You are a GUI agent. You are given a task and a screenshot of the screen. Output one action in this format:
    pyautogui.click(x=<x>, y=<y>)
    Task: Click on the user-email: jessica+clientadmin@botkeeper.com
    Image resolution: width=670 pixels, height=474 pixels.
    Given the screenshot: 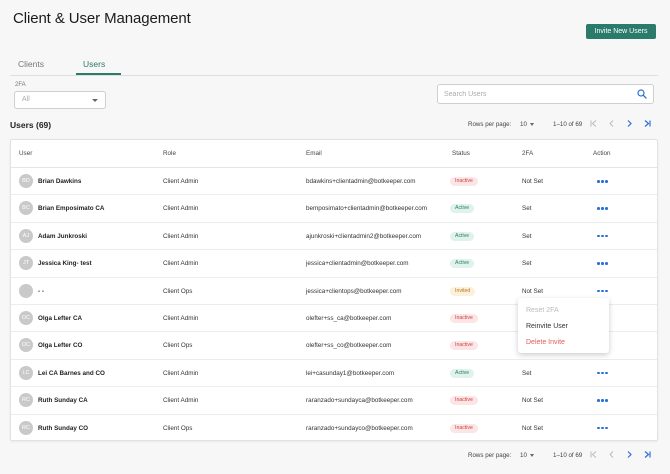 What is the action you would take?
    pyautogui.click(x=357, y=264)
    